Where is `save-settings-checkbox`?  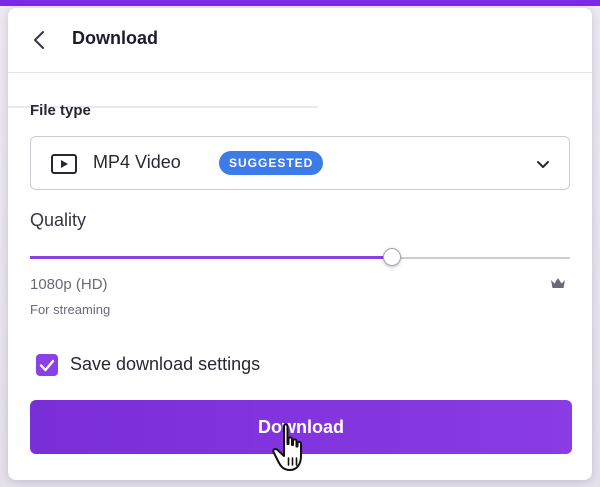
save-settings-checkbox is located at coordinates (47, 365).